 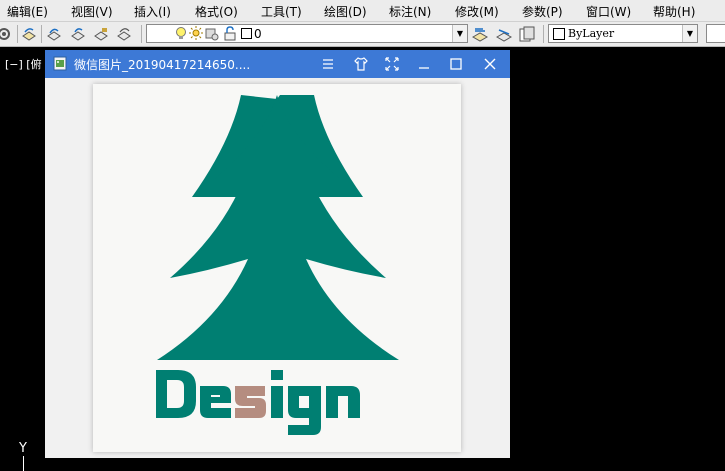 What do you see at coordinates (258, 402) in the screenshot?
I see `design-wordmark` at bounding box center [258, 402].